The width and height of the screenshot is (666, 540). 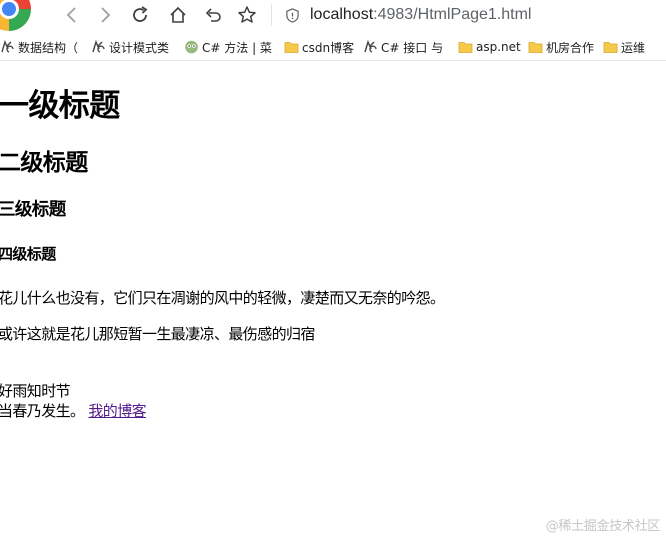 I want to click on arrow-right-icon, so click(x=106, y=15).